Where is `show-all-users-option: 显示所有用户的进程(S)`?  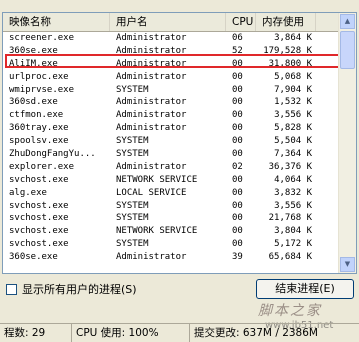 show-all-users-option: 显示所有用户的进程(S) is located at coordinates (71, 289).